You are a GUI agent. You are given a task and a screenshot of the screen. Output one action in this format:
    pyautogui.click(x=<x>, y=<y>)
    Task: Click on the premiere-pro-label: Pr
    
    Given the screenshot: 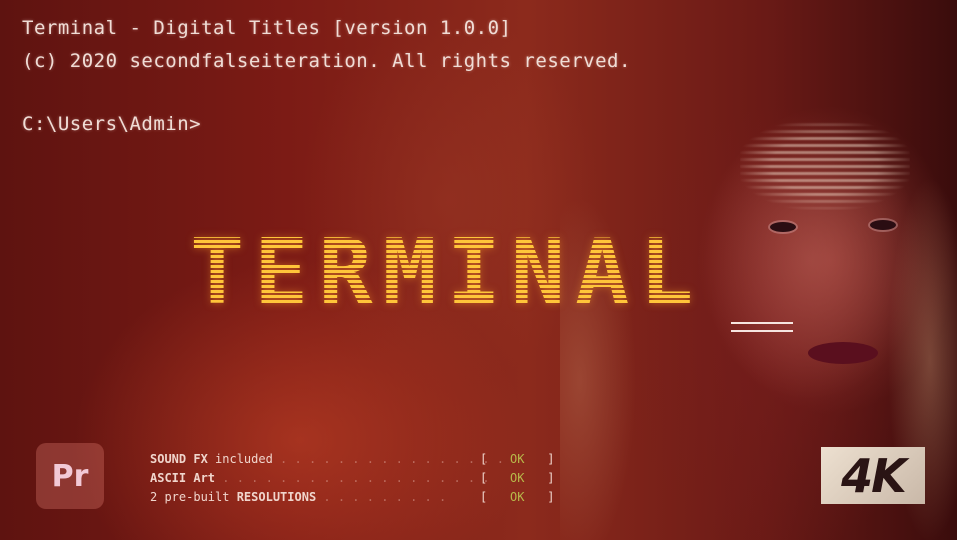 What is the action you would take?
    pyautogui.click(x=70, y=476)
    